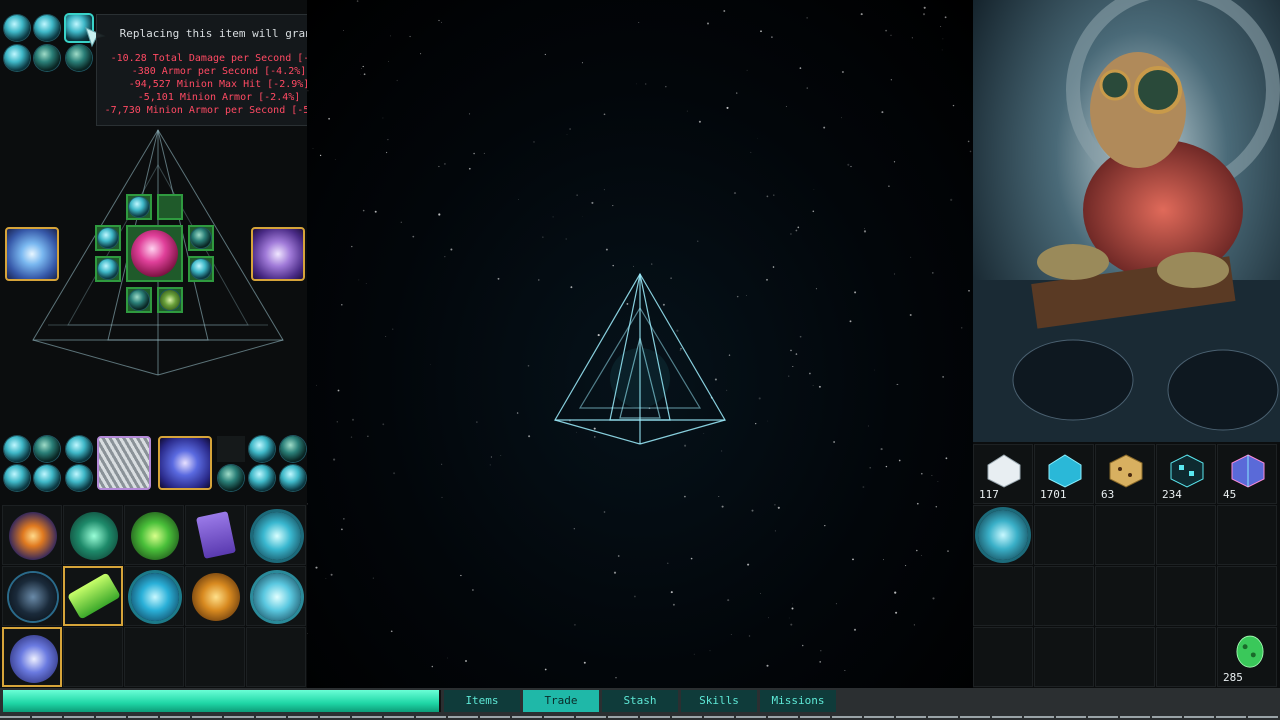  What do you see at coordinates (231, 449) in the screenshot?
I see `empty-slot` at bounding box center [231, 449].